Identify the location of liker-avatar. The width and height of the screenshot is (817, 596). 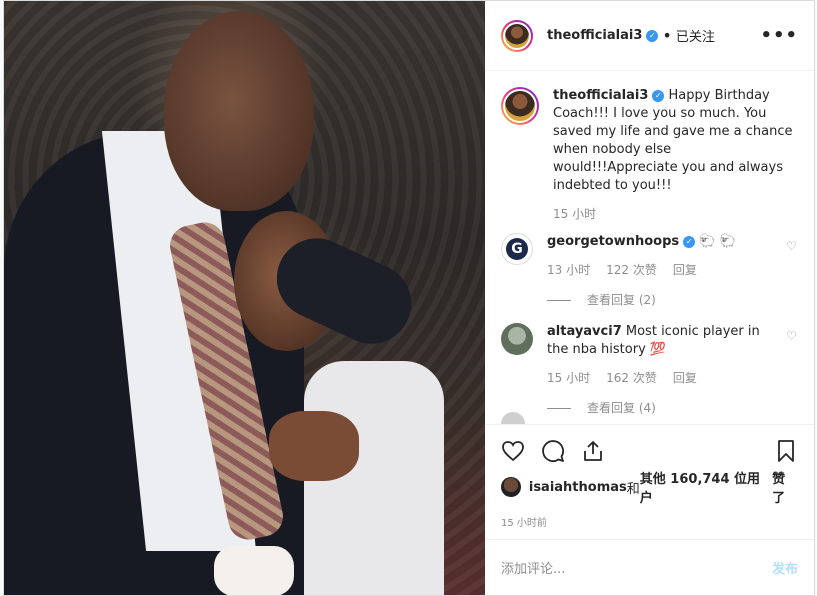
(511, 487).